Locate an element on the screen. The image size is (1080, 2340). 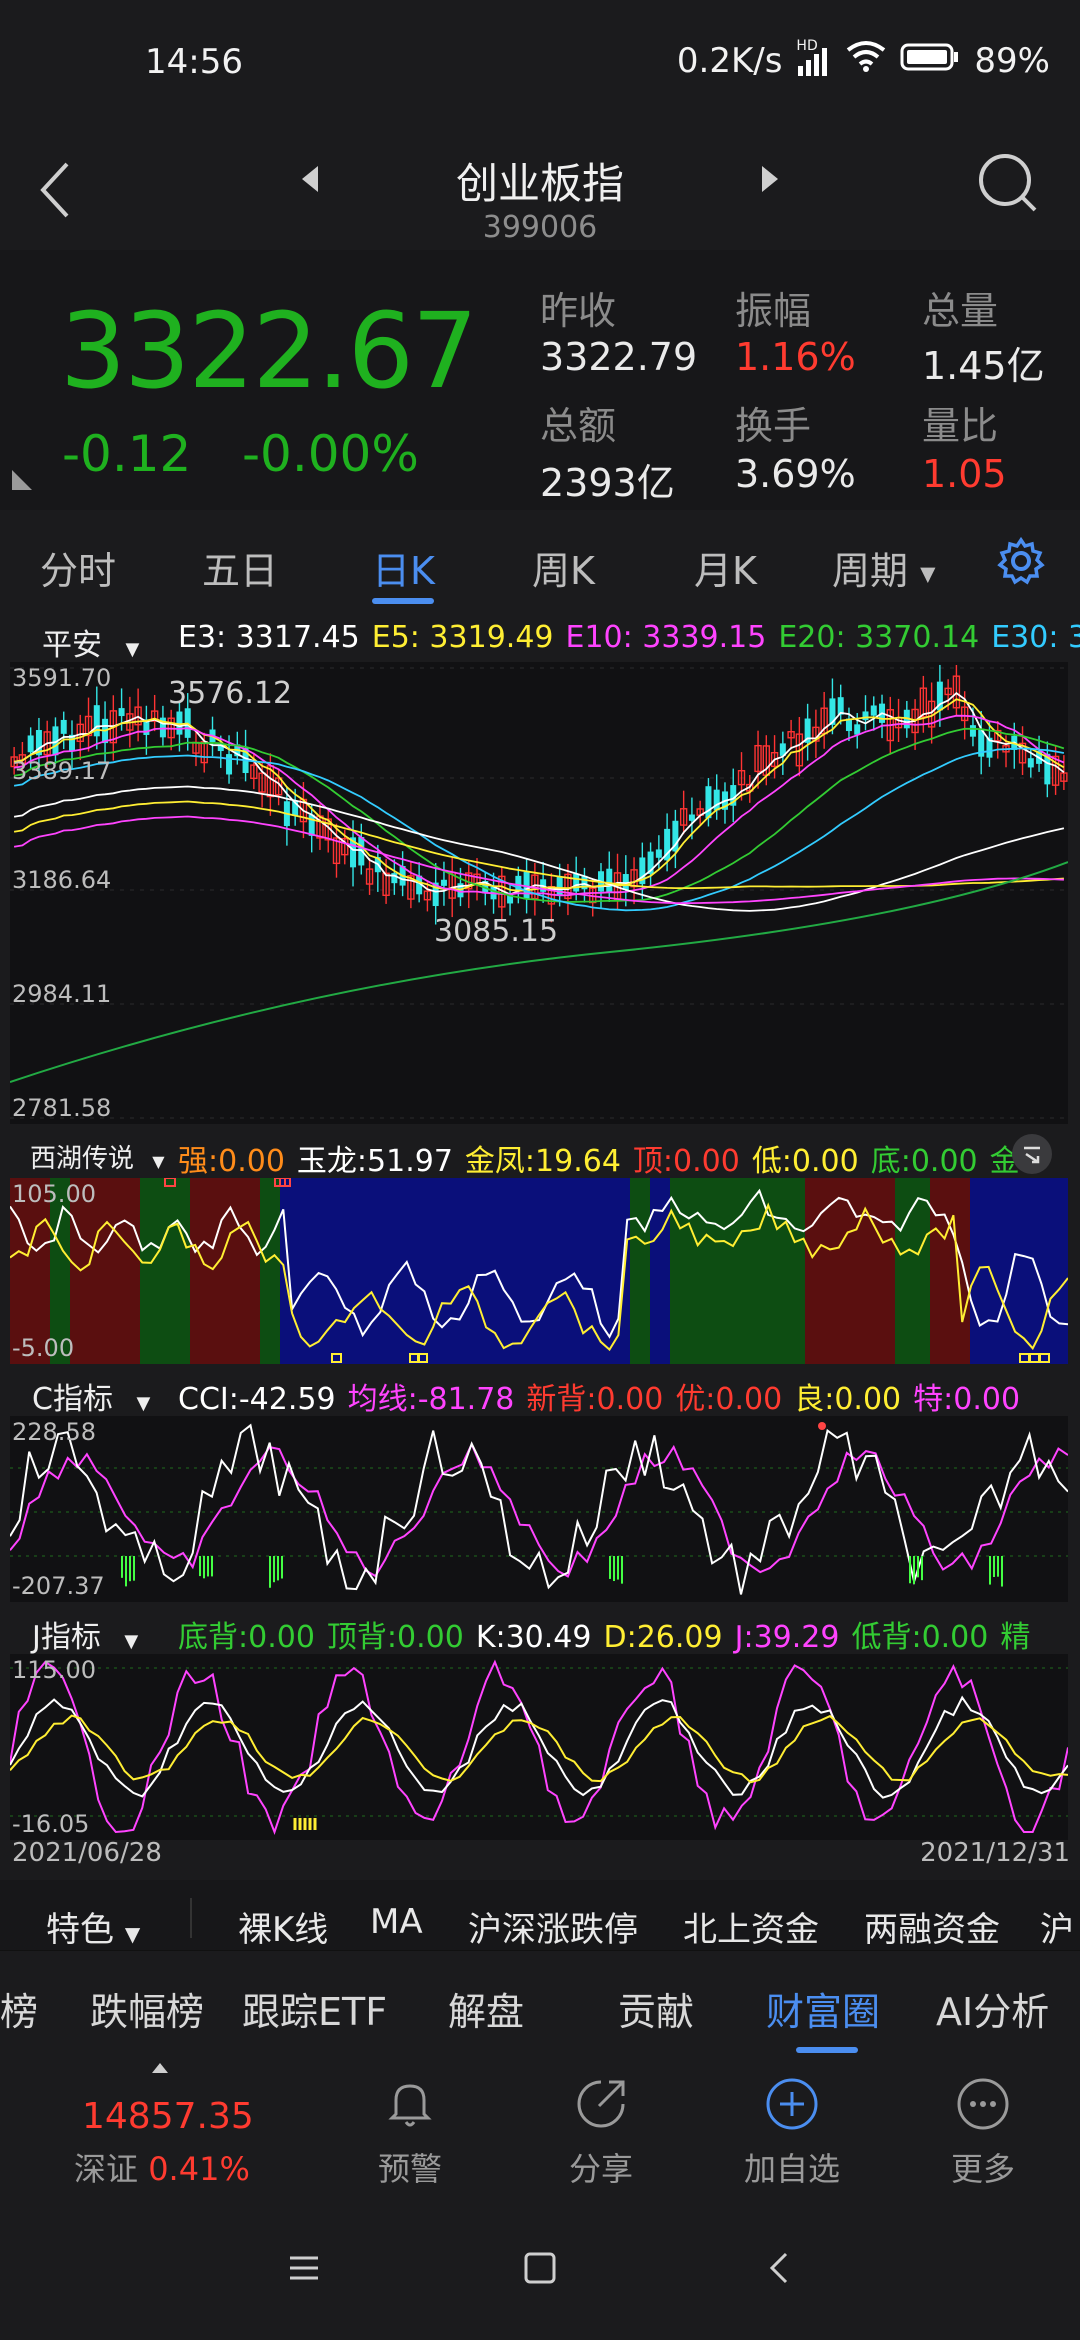
legend-label: D: is located at coordinates (620, 1637).